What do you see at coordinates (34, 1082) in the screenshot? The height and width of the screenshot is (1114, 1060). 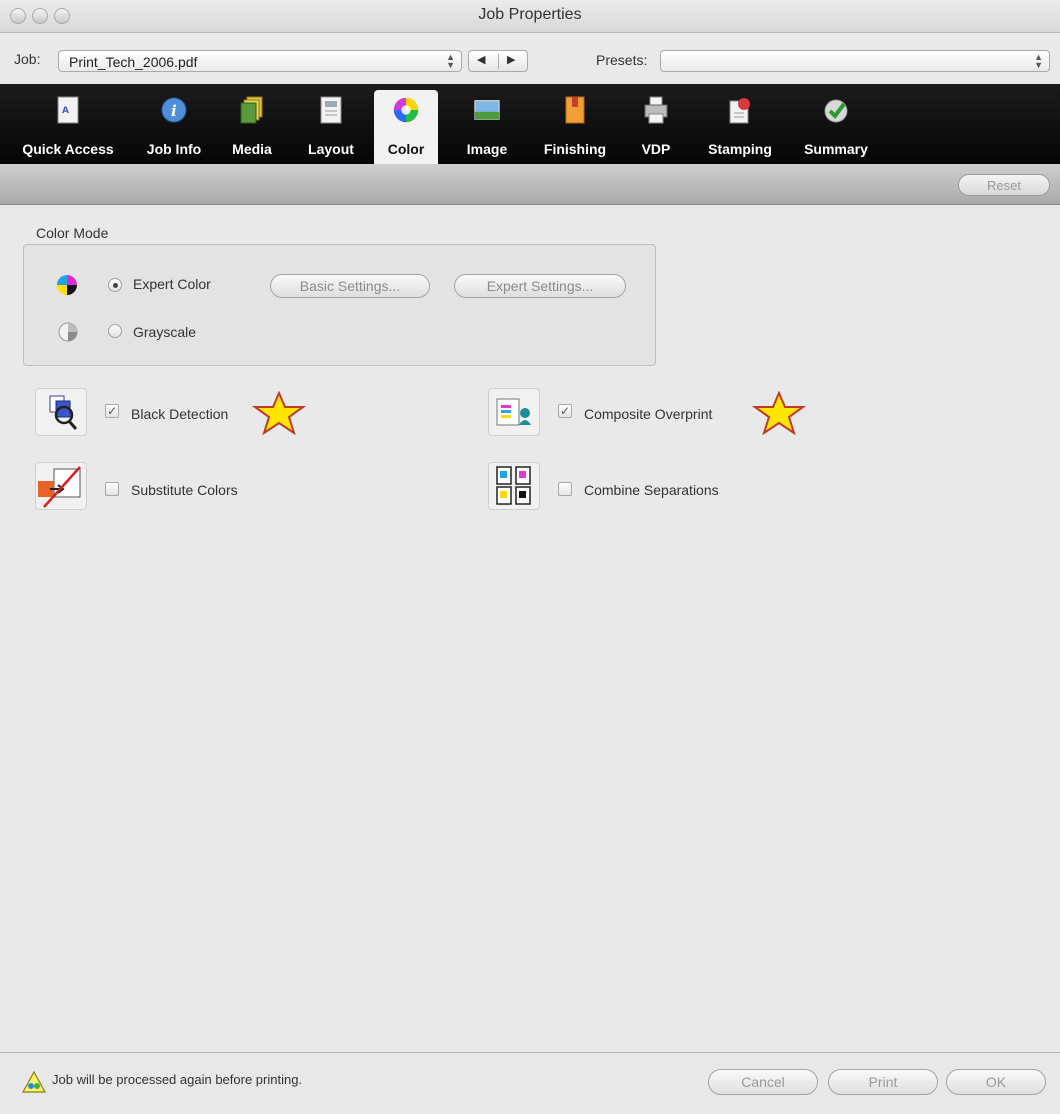 I see `warning-icon` at bounding box center [34, 1082].